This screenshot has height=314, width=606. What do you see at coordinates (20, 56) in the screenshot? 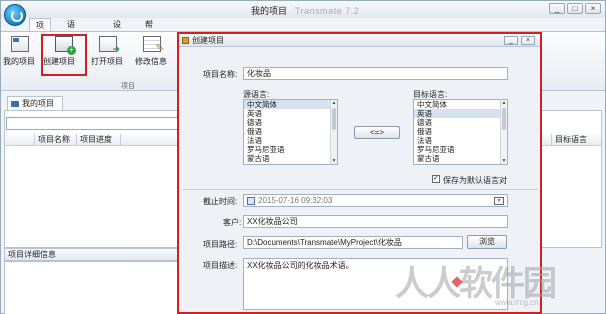
I see `my-projects-button: 我的项目` at bounding box center [20, 56].